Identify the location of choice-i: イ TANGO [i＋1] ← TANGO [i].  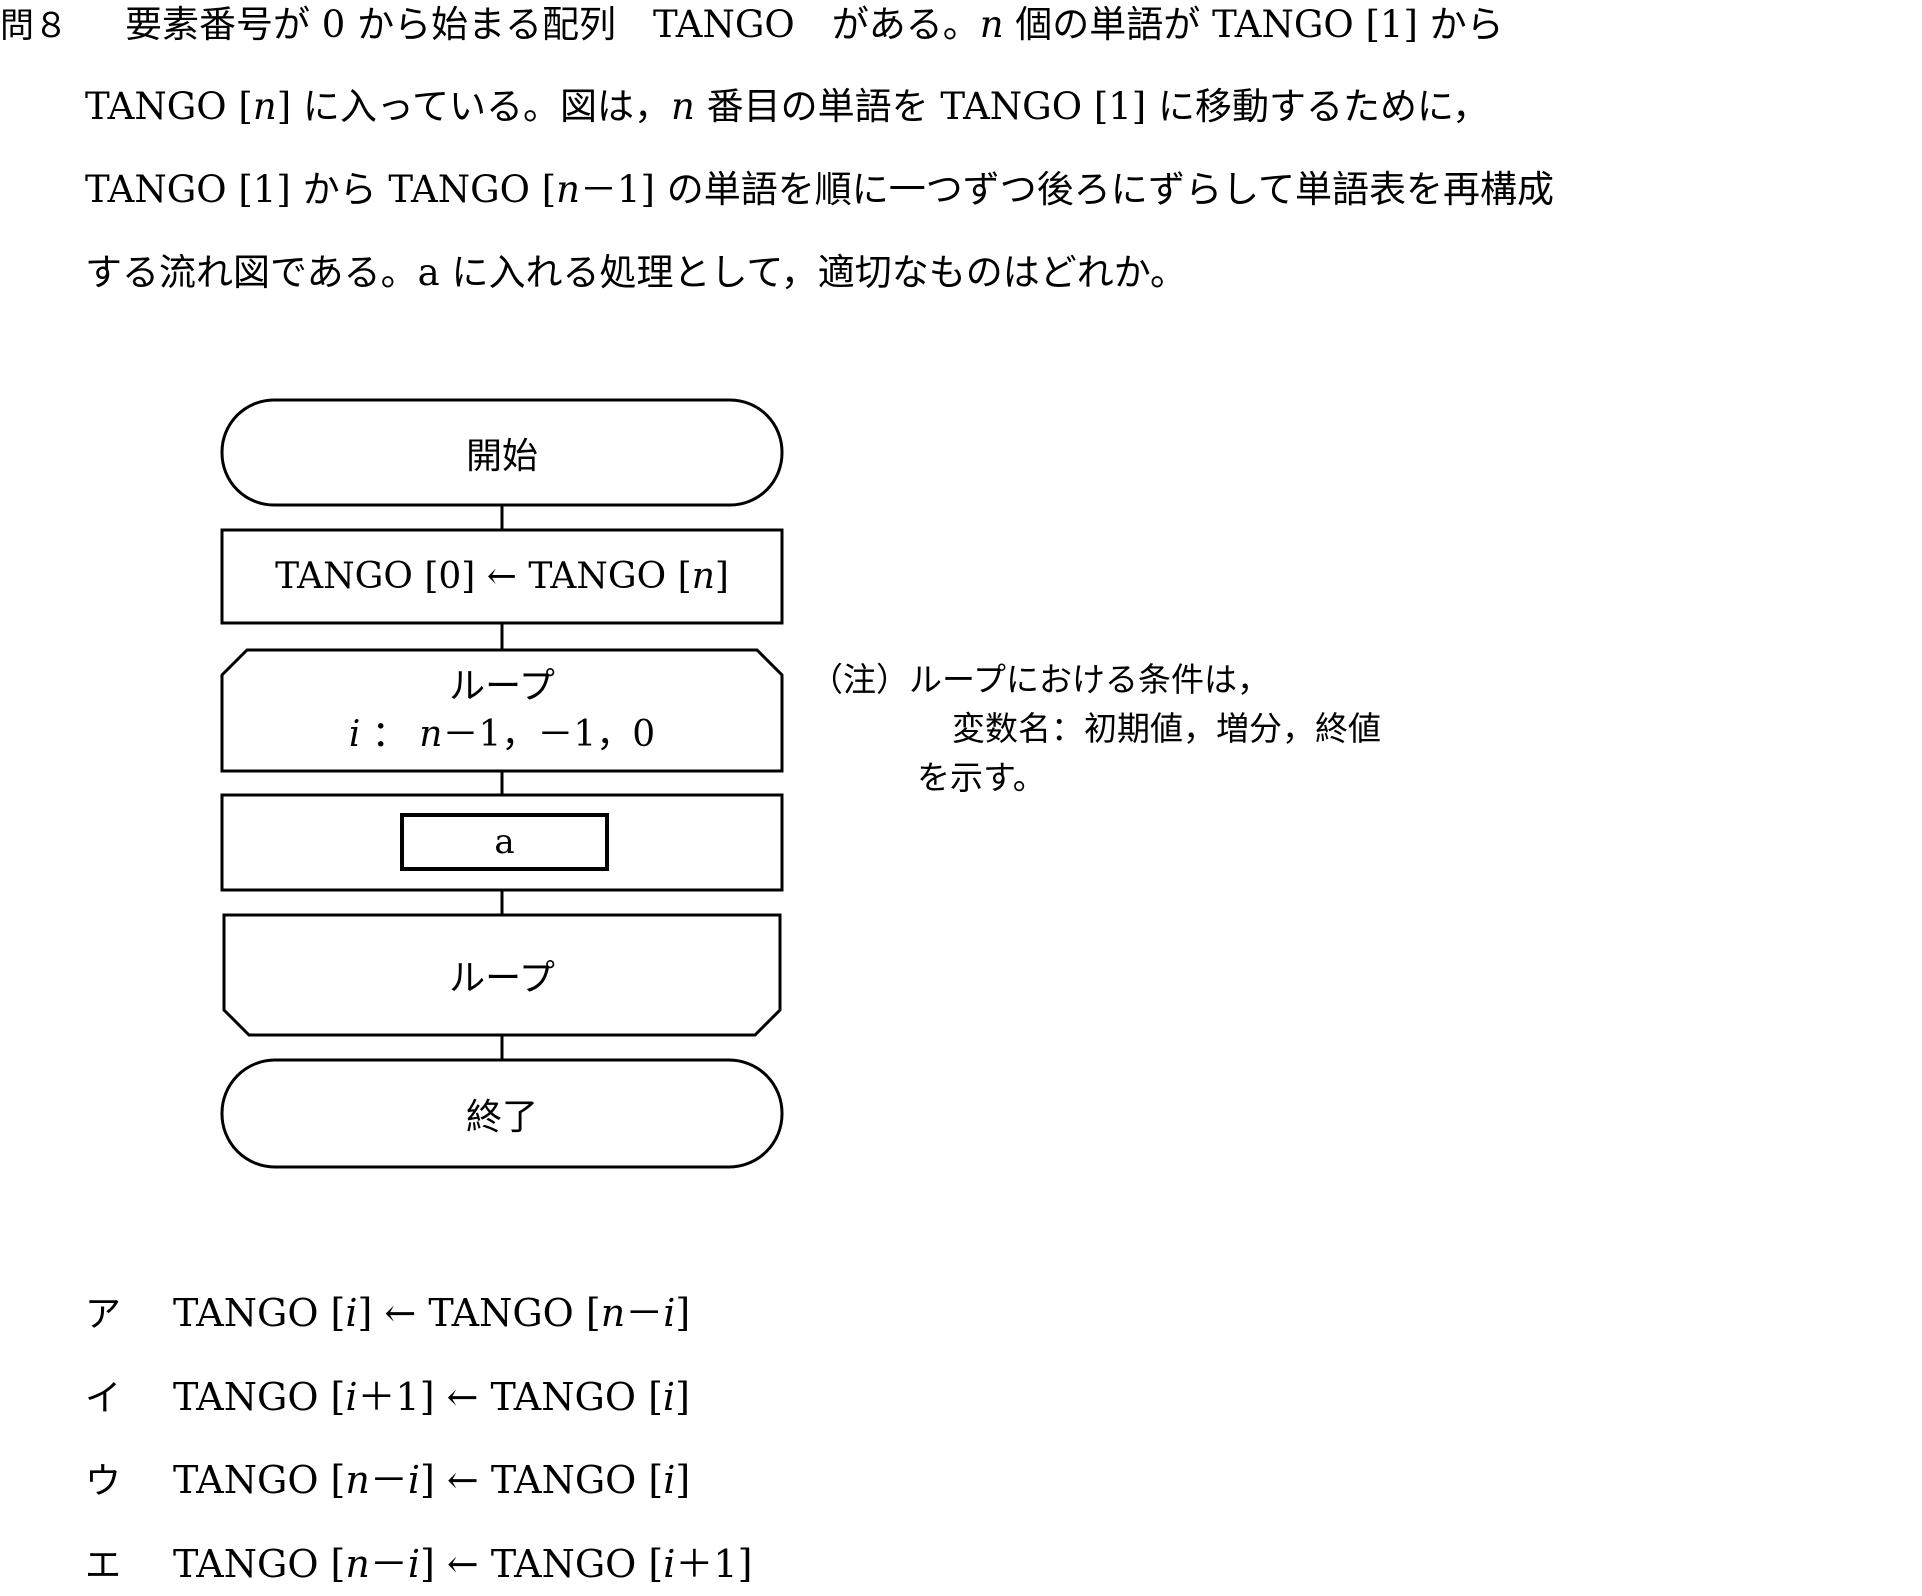
(387, 1397).